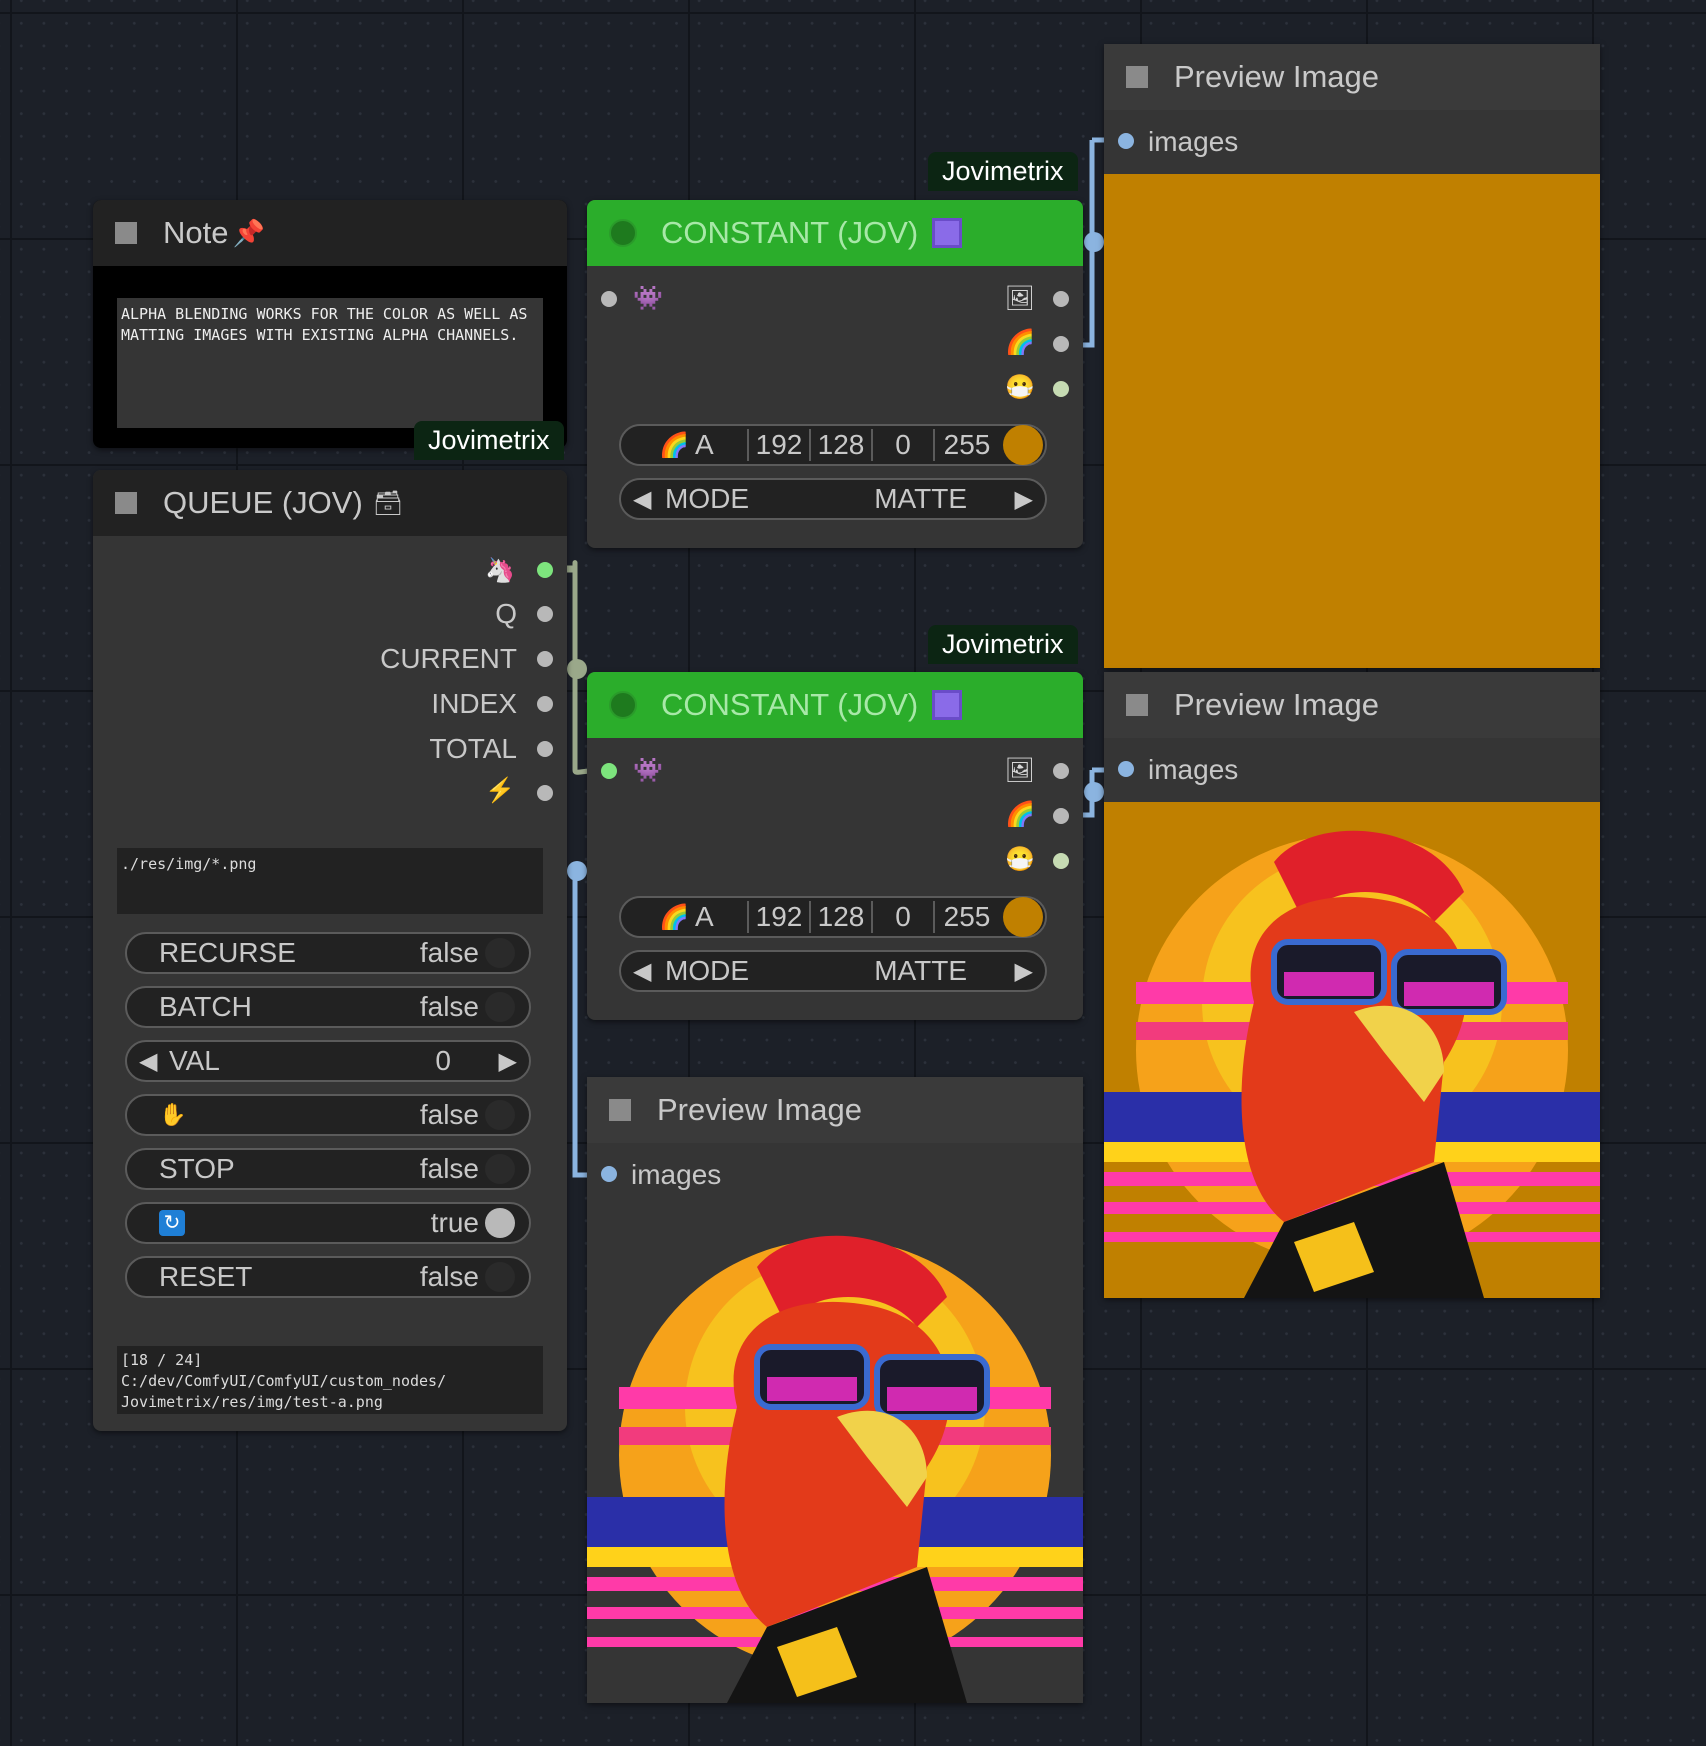 This screenshot has height=1746, width=1706. Describe the element at coordinates (674, 917) in the screenshot. I see `rgba-rainbow-icon: 🌈` at that location.